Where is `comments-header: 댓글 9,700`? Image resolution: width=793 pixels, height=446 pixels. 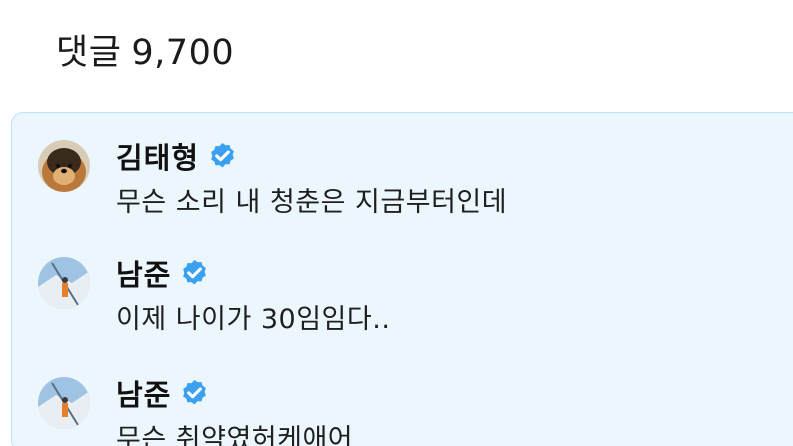 comments-header: 댓글 9,700 is located at coordinates (145, 49).